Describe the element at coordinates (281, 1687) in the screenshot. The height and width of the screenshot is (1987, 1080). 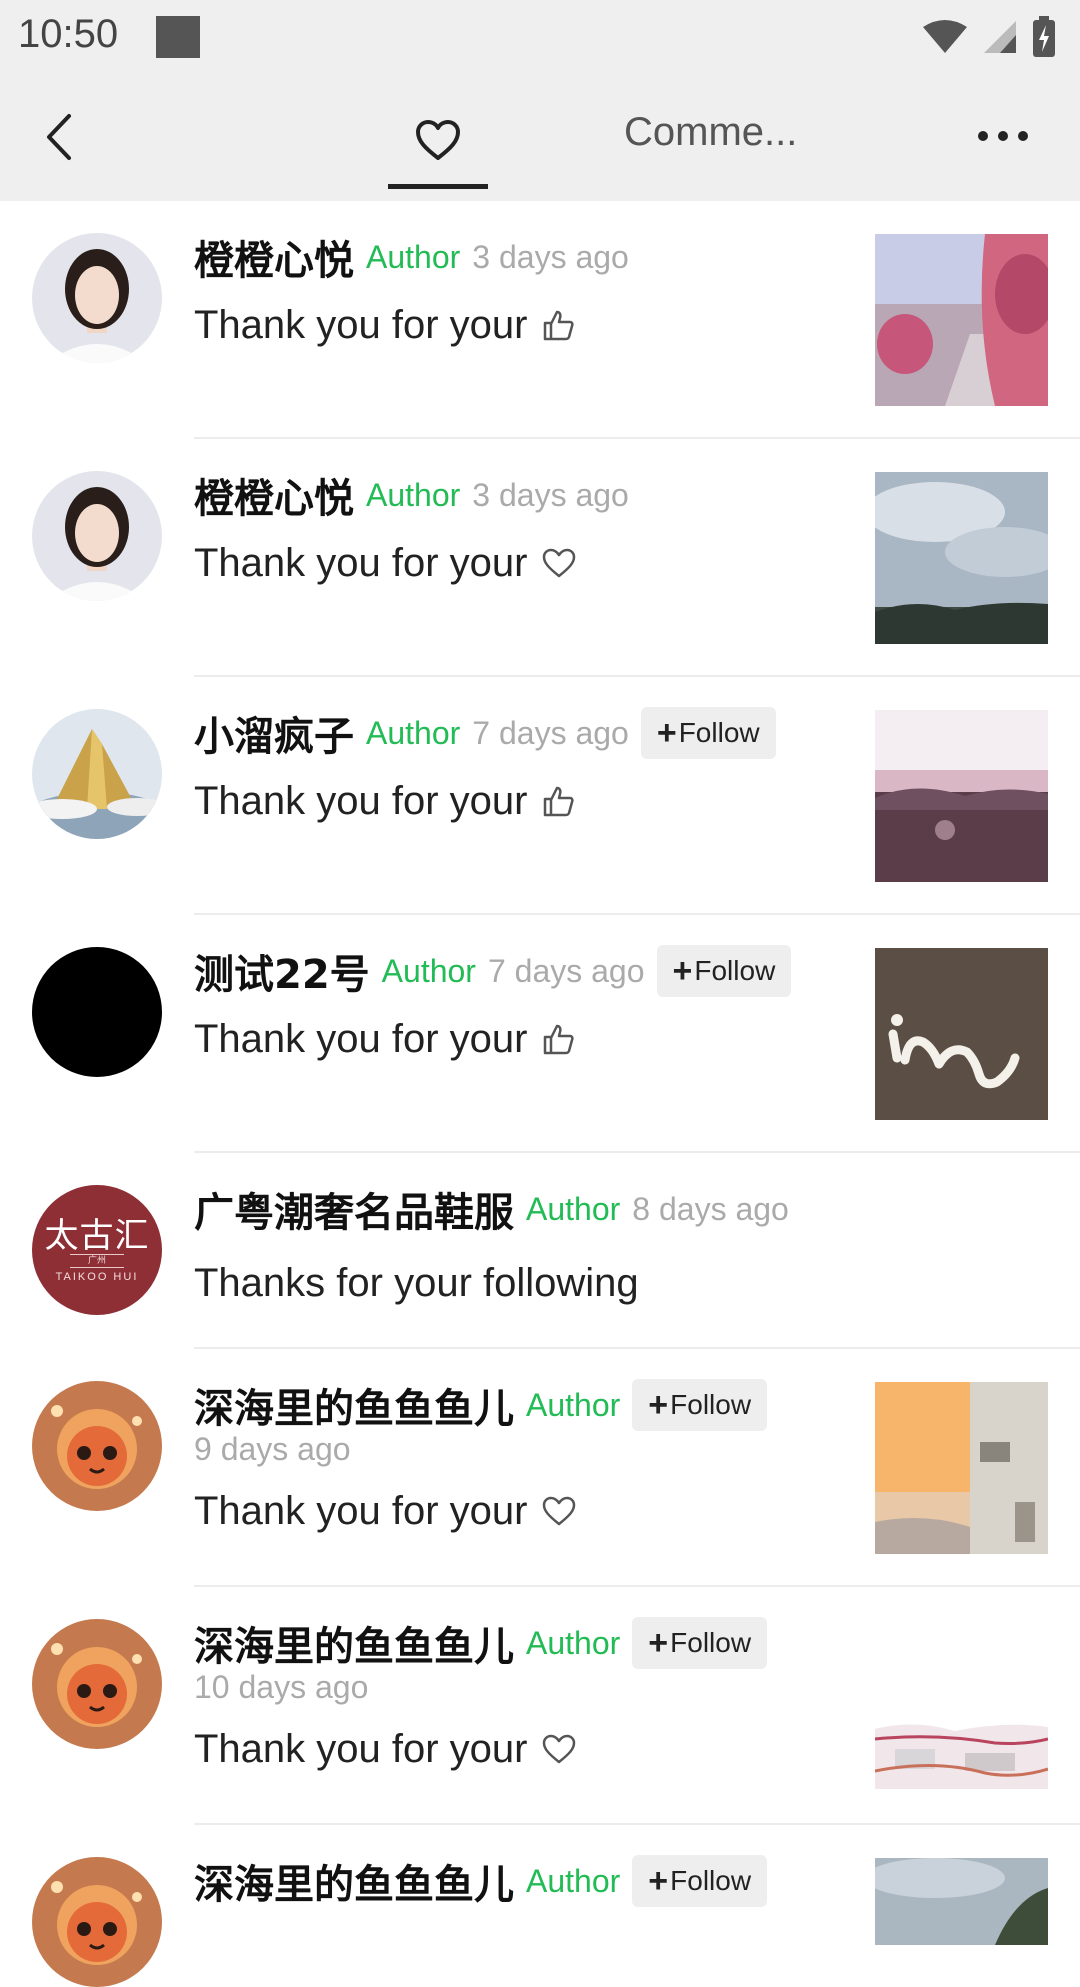
I see `timestamp: 10 days ago` at that location.